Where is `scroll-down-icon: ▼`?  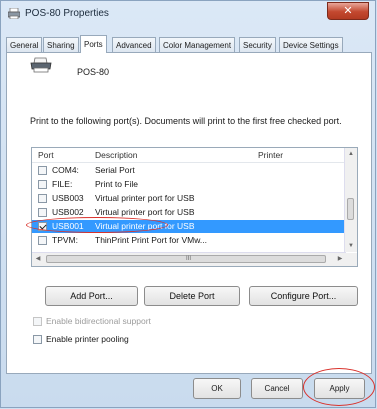
scroll-down-icon: ▼ is located at coordinates (351, 246).